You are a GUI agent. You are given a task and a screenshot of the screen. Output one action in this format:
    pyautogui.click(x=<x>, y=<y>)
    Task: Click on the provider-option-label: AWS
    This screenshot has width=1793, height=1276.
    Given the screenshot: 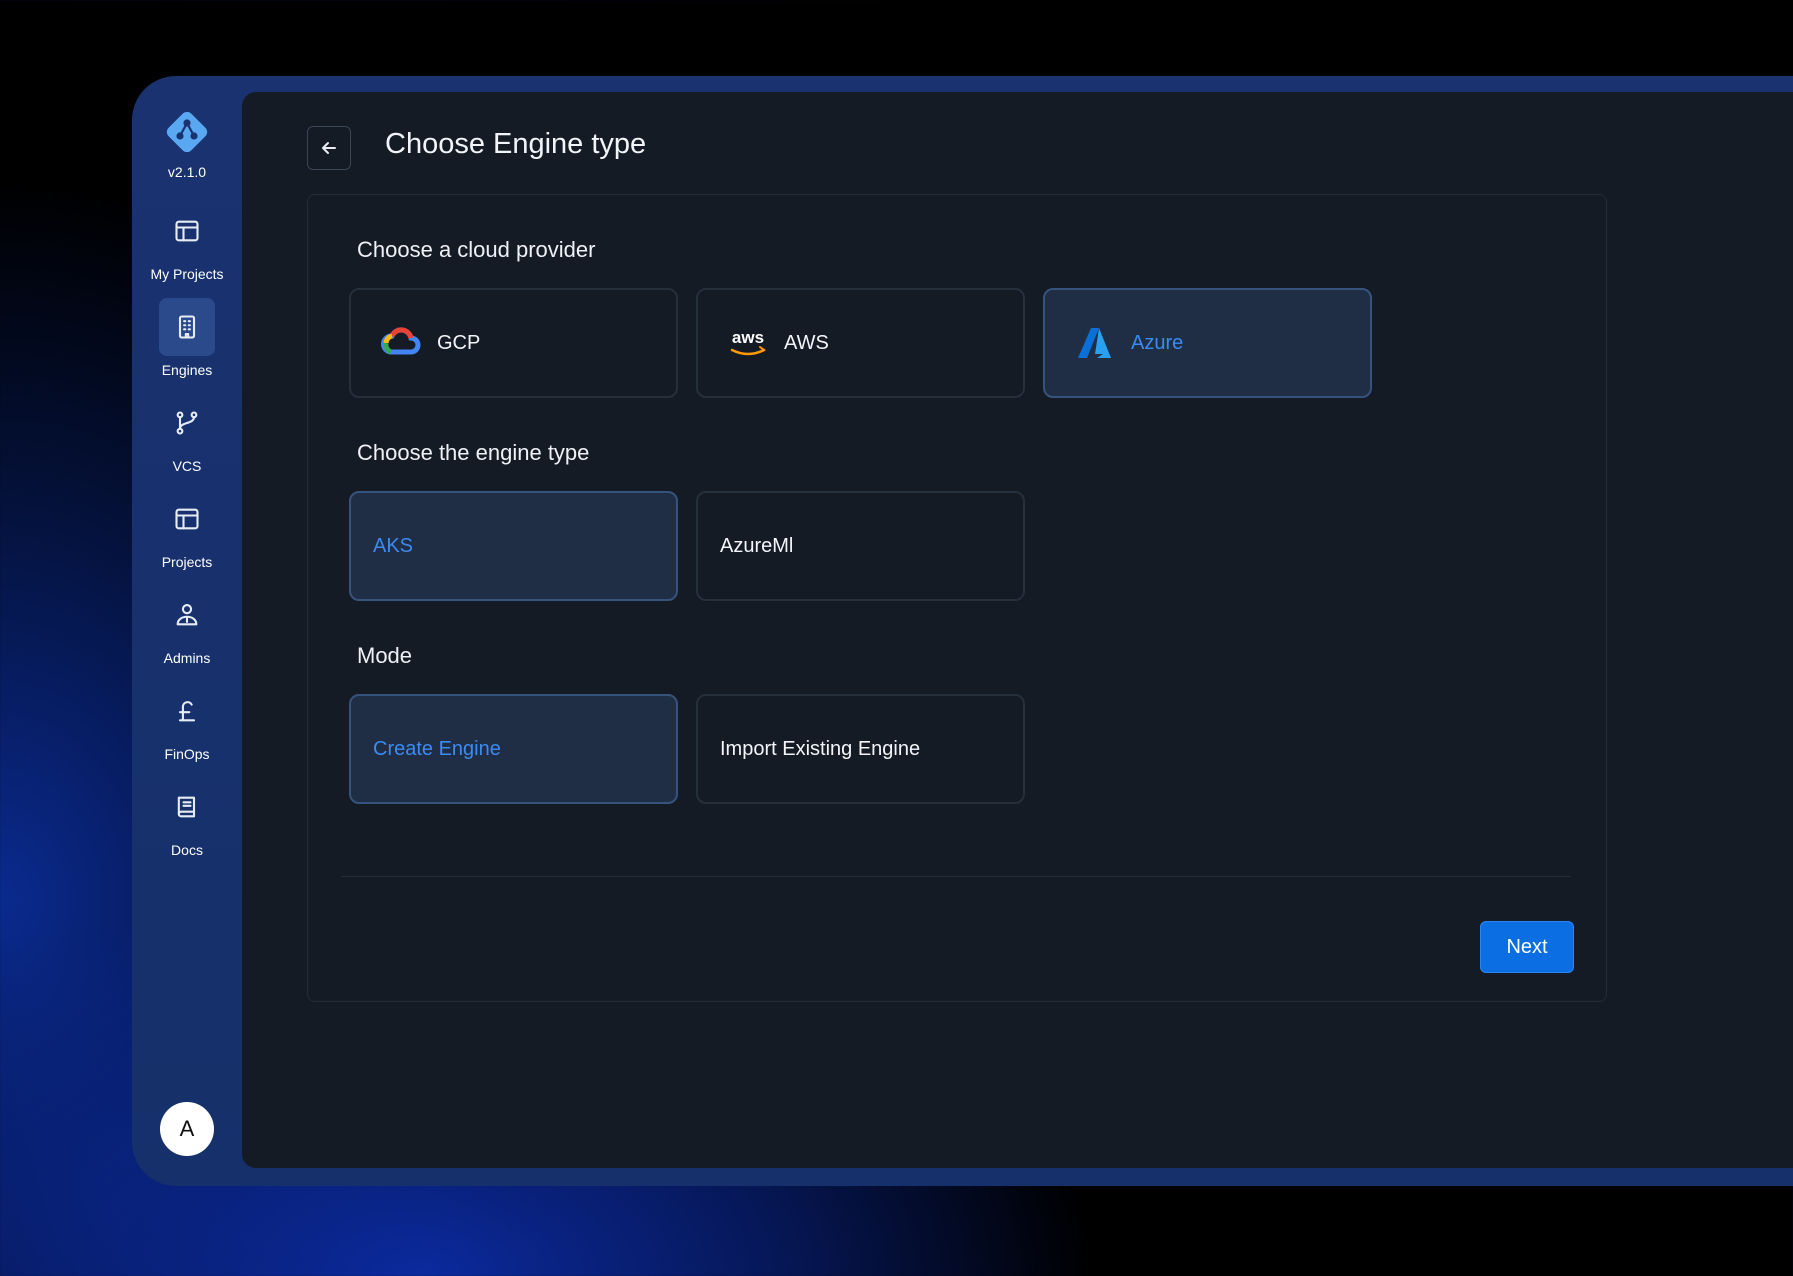 What is the action you would take?
    pyautogui.click(x=806, y=342)
    